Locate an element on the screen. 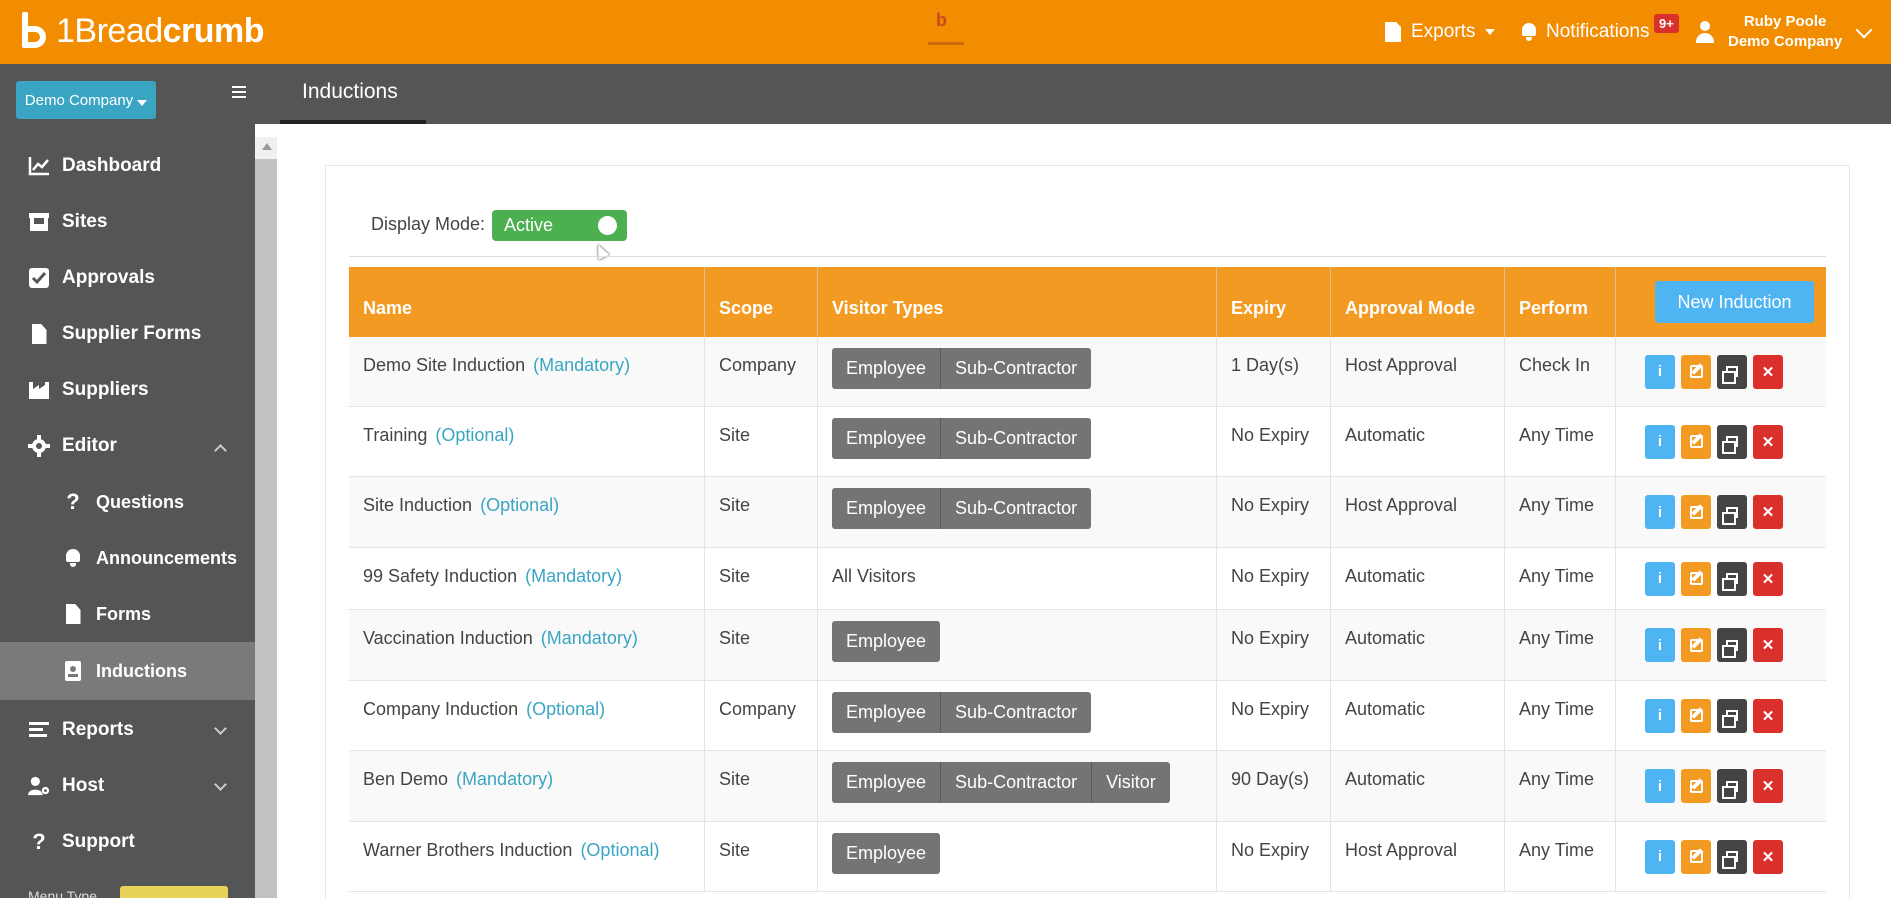  company-selector-label: Demo Company is located at coordinates (79, 100).